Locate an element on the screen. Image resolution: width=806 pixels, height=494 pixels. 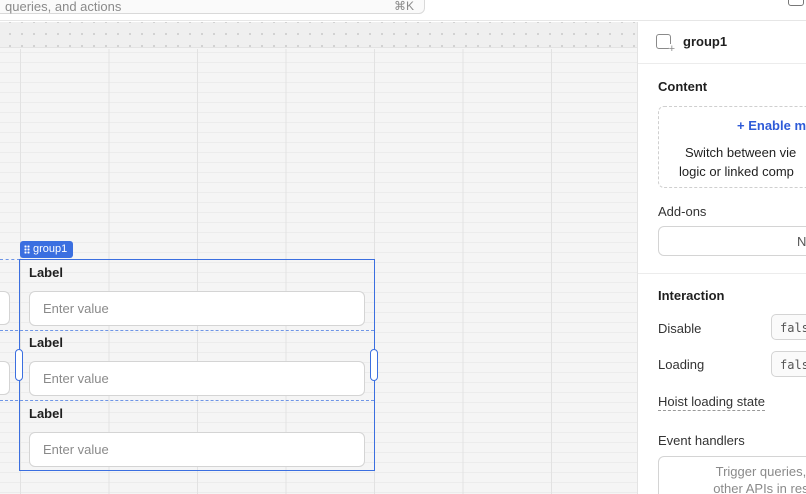
loading-value: fals is located at coordinates (793, 365).